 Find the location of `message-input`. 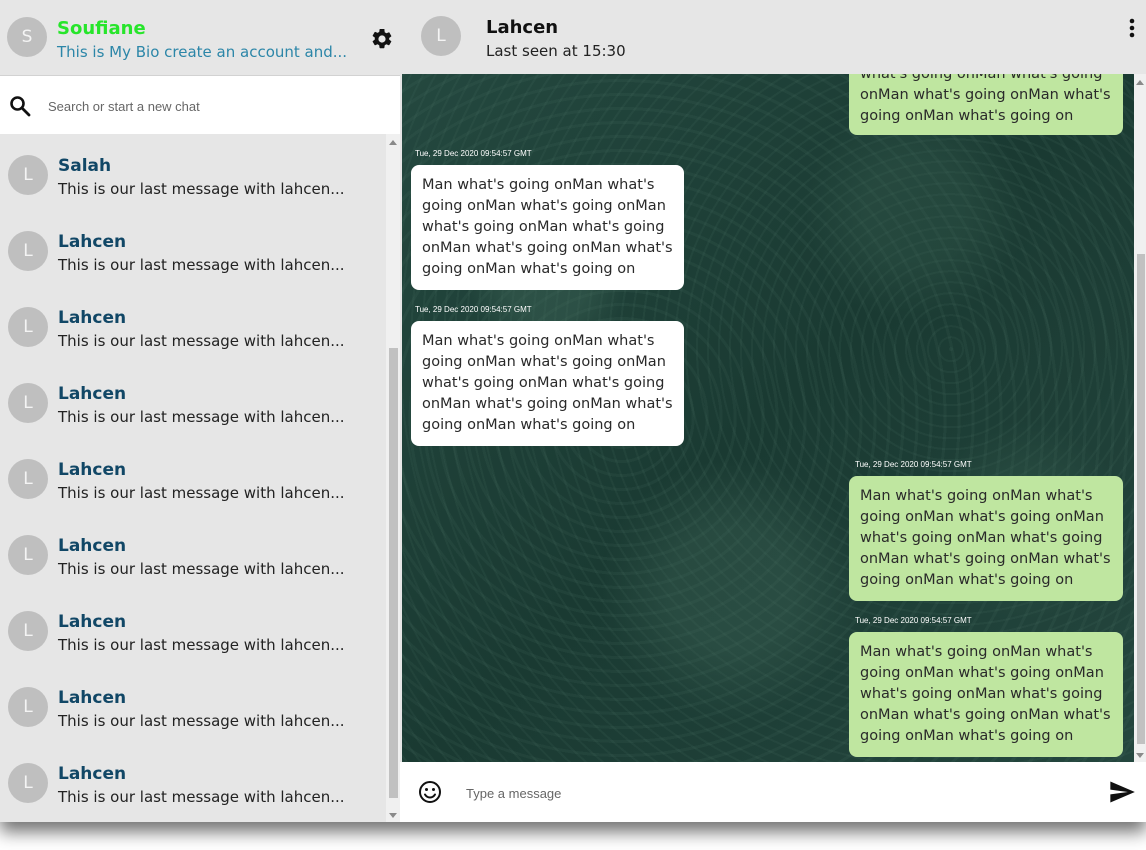

message-input is located at coordinates (776, 793).